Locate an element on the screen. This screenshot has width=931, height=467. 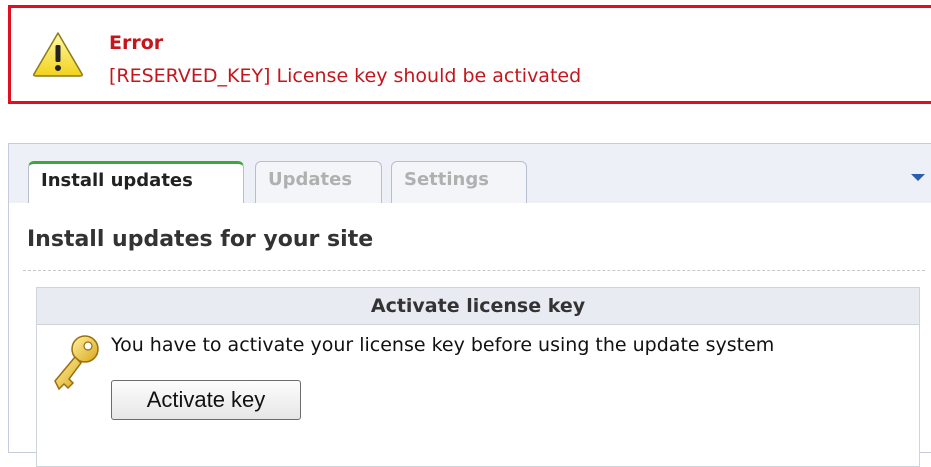
tab-settings: Settings is located at coordinates (459, 182).